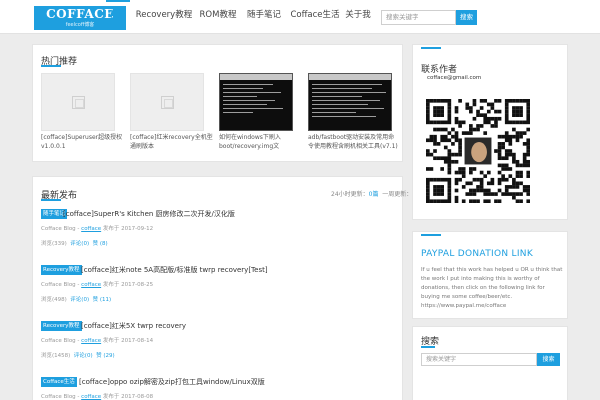  I want to click on nav-item-recovery: Recovery教程, so click(164, 17).